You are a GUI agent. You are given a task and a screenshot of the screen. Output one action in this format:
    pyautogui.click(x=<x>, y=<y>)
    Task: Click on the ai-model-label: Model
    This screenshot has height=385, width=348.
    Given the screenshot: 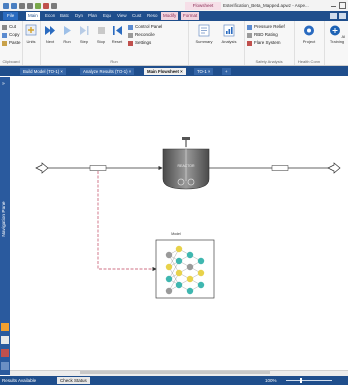 What is the action you would take?
    pyautogui.click(x=176, y=234)
    